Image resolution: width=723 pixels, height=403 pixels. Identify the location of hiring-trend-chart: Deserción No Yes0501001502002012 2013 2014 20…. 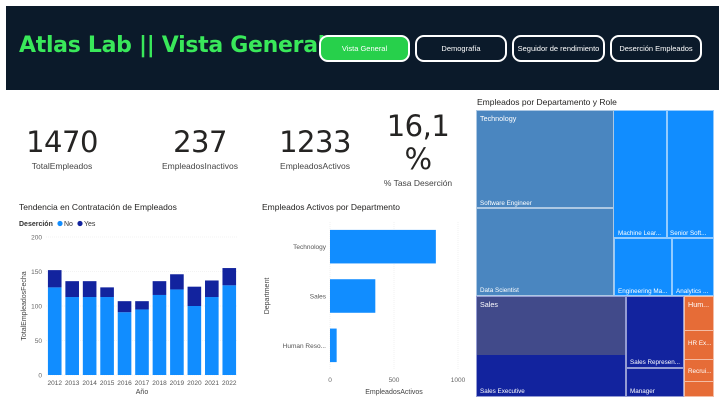
(127, 306).